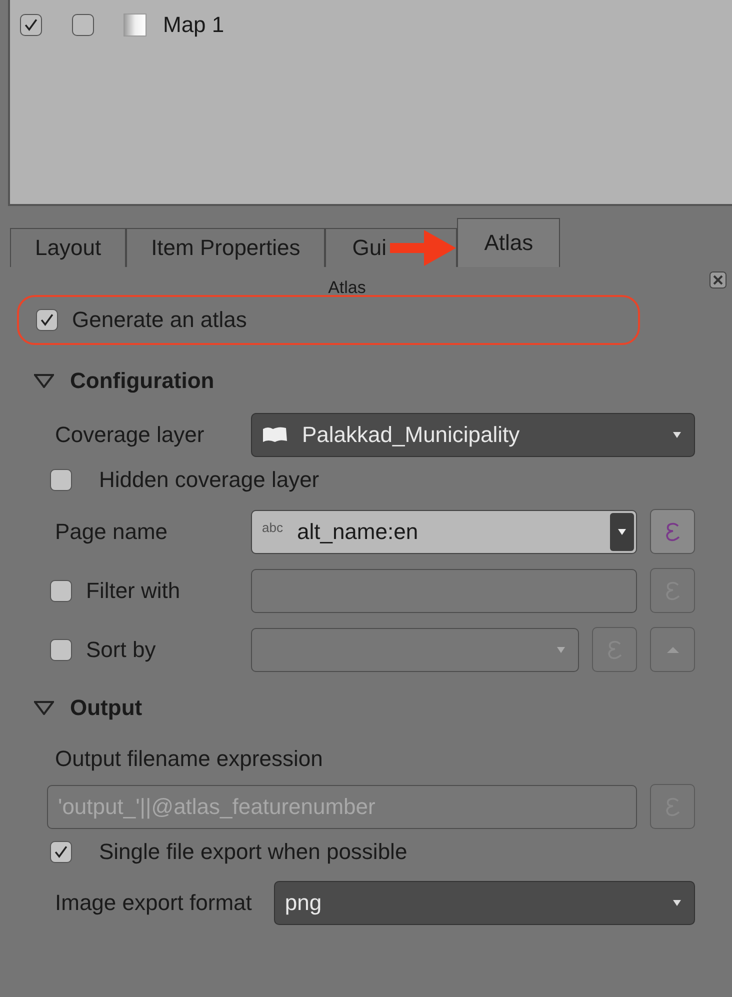 Image resolution: width=732 pixels, height=997 pixels. What do you see at coordinates (272, 527) in the screenshot?
I see `field-type-label: abc` at bounding box center [272, 527].